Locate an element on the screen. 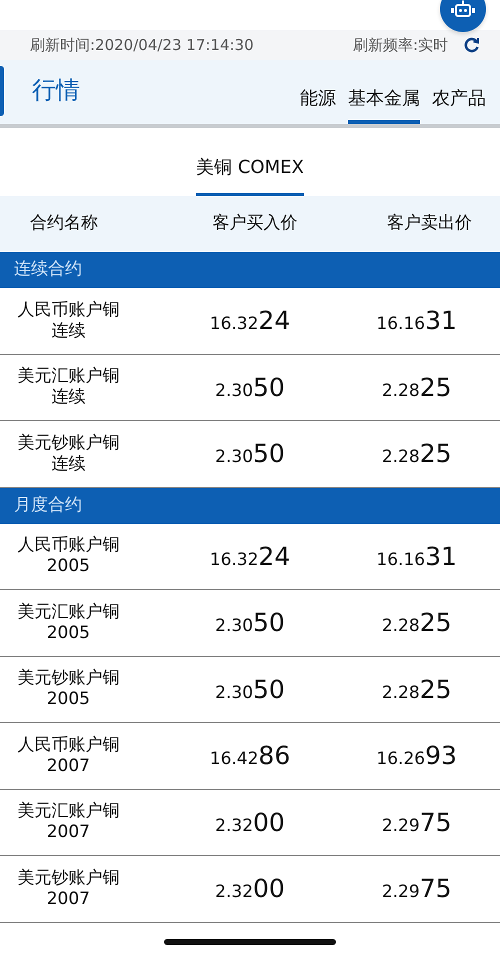 This screenshot has width=500, height=957. contract-name: 美元汇账户铜 连续 is located at coordinates (68, 387).